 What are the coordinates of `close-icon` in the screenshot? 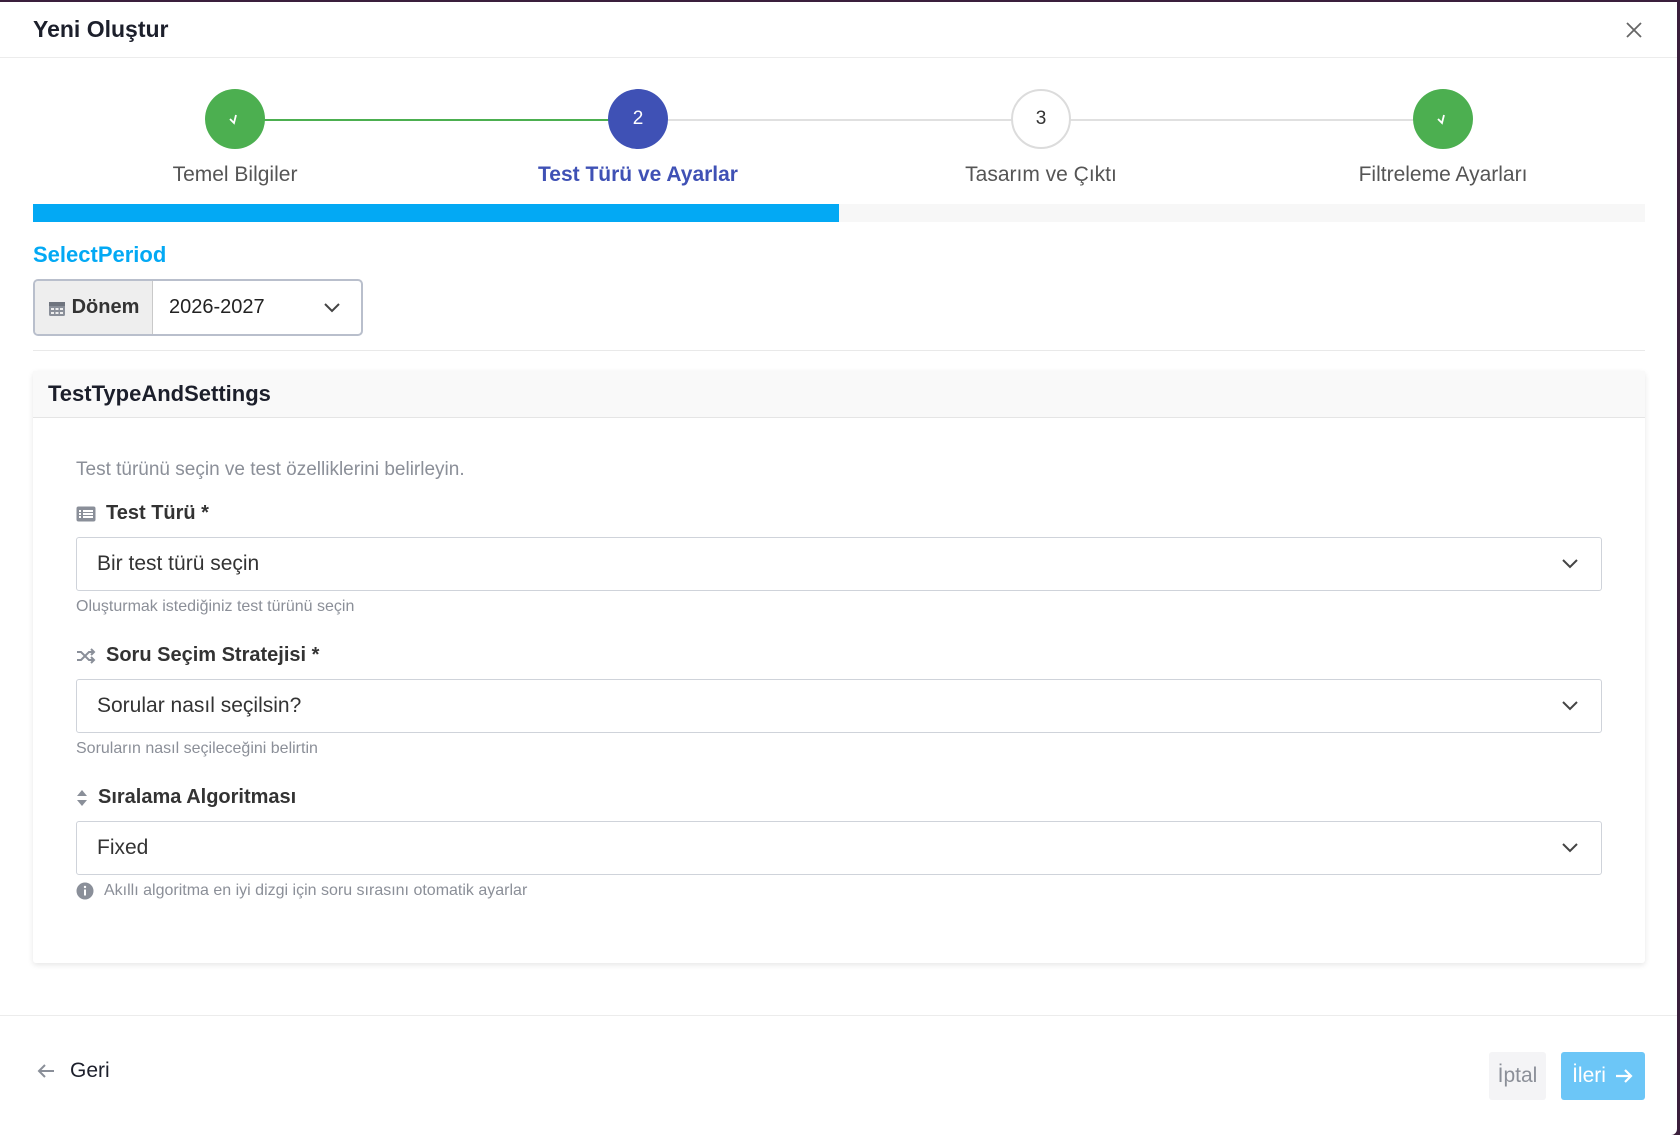 It's located at (1634, 29).